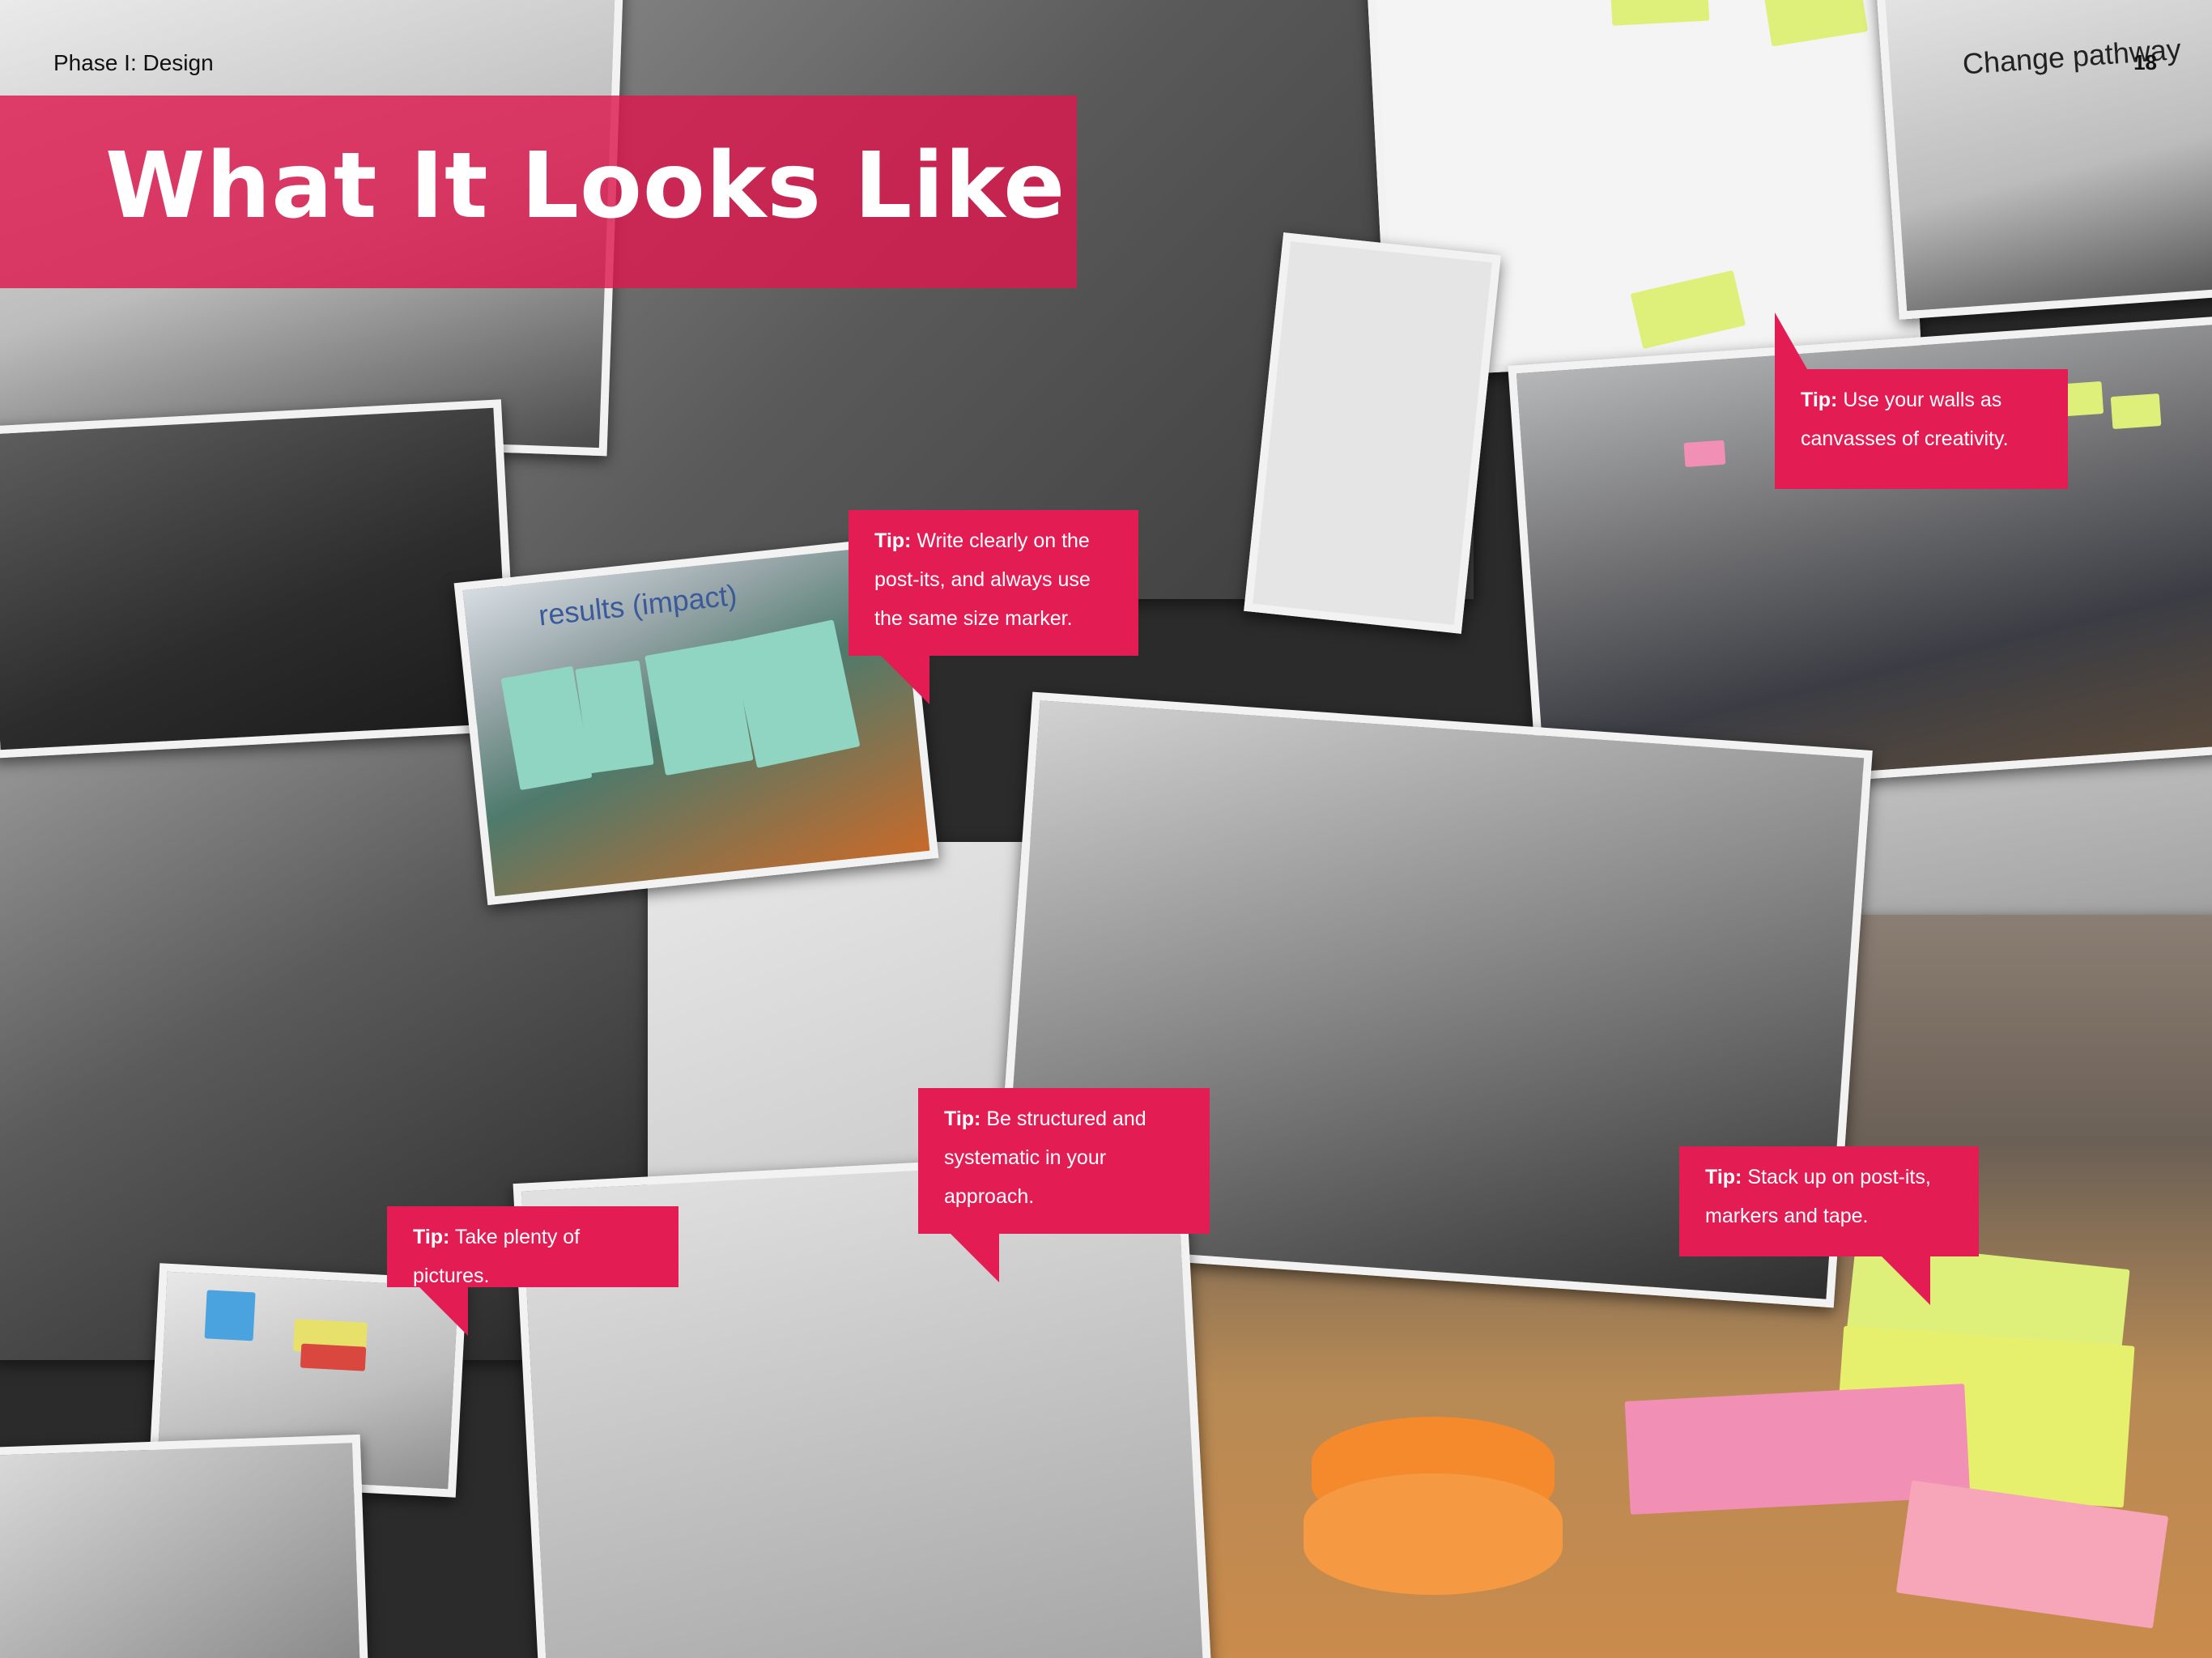  What do you see at coordinates (638, 605) in the screenshot?
I see `screen-banner-text: results (impact)` at bounding box center [638, 605].